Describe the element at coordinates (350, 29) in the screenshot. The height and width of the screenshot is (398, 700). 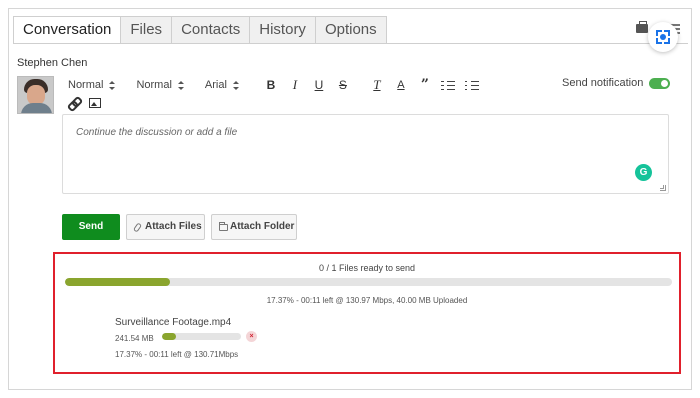
I see `tab-options: Options` at that location.